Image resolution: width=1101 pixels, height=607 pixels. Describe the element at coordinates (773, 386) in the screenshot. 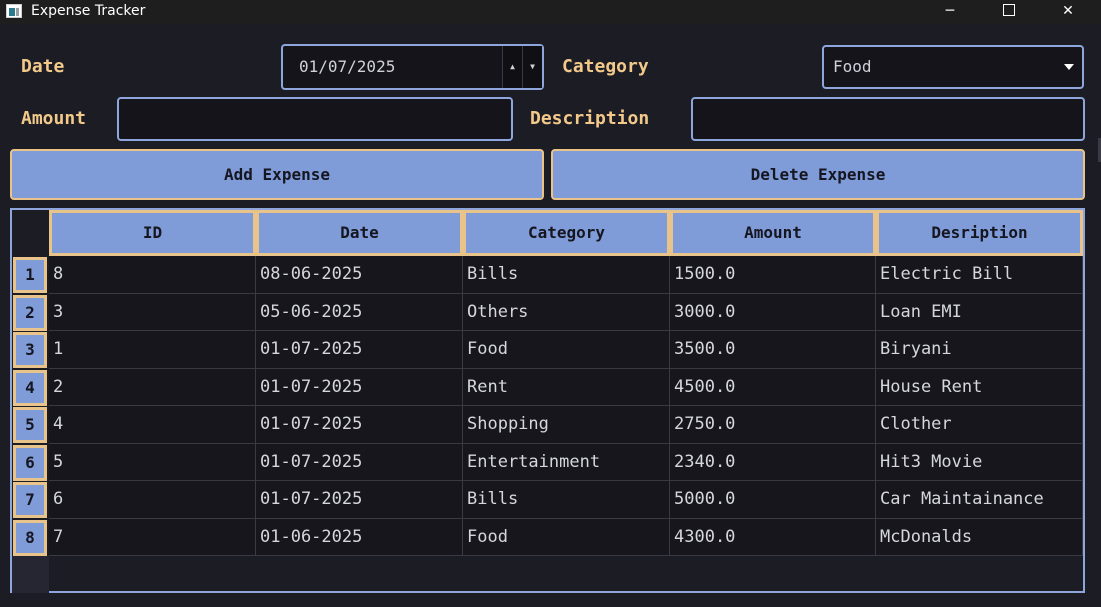

I see `cell-amount: 4500.0` at that location.